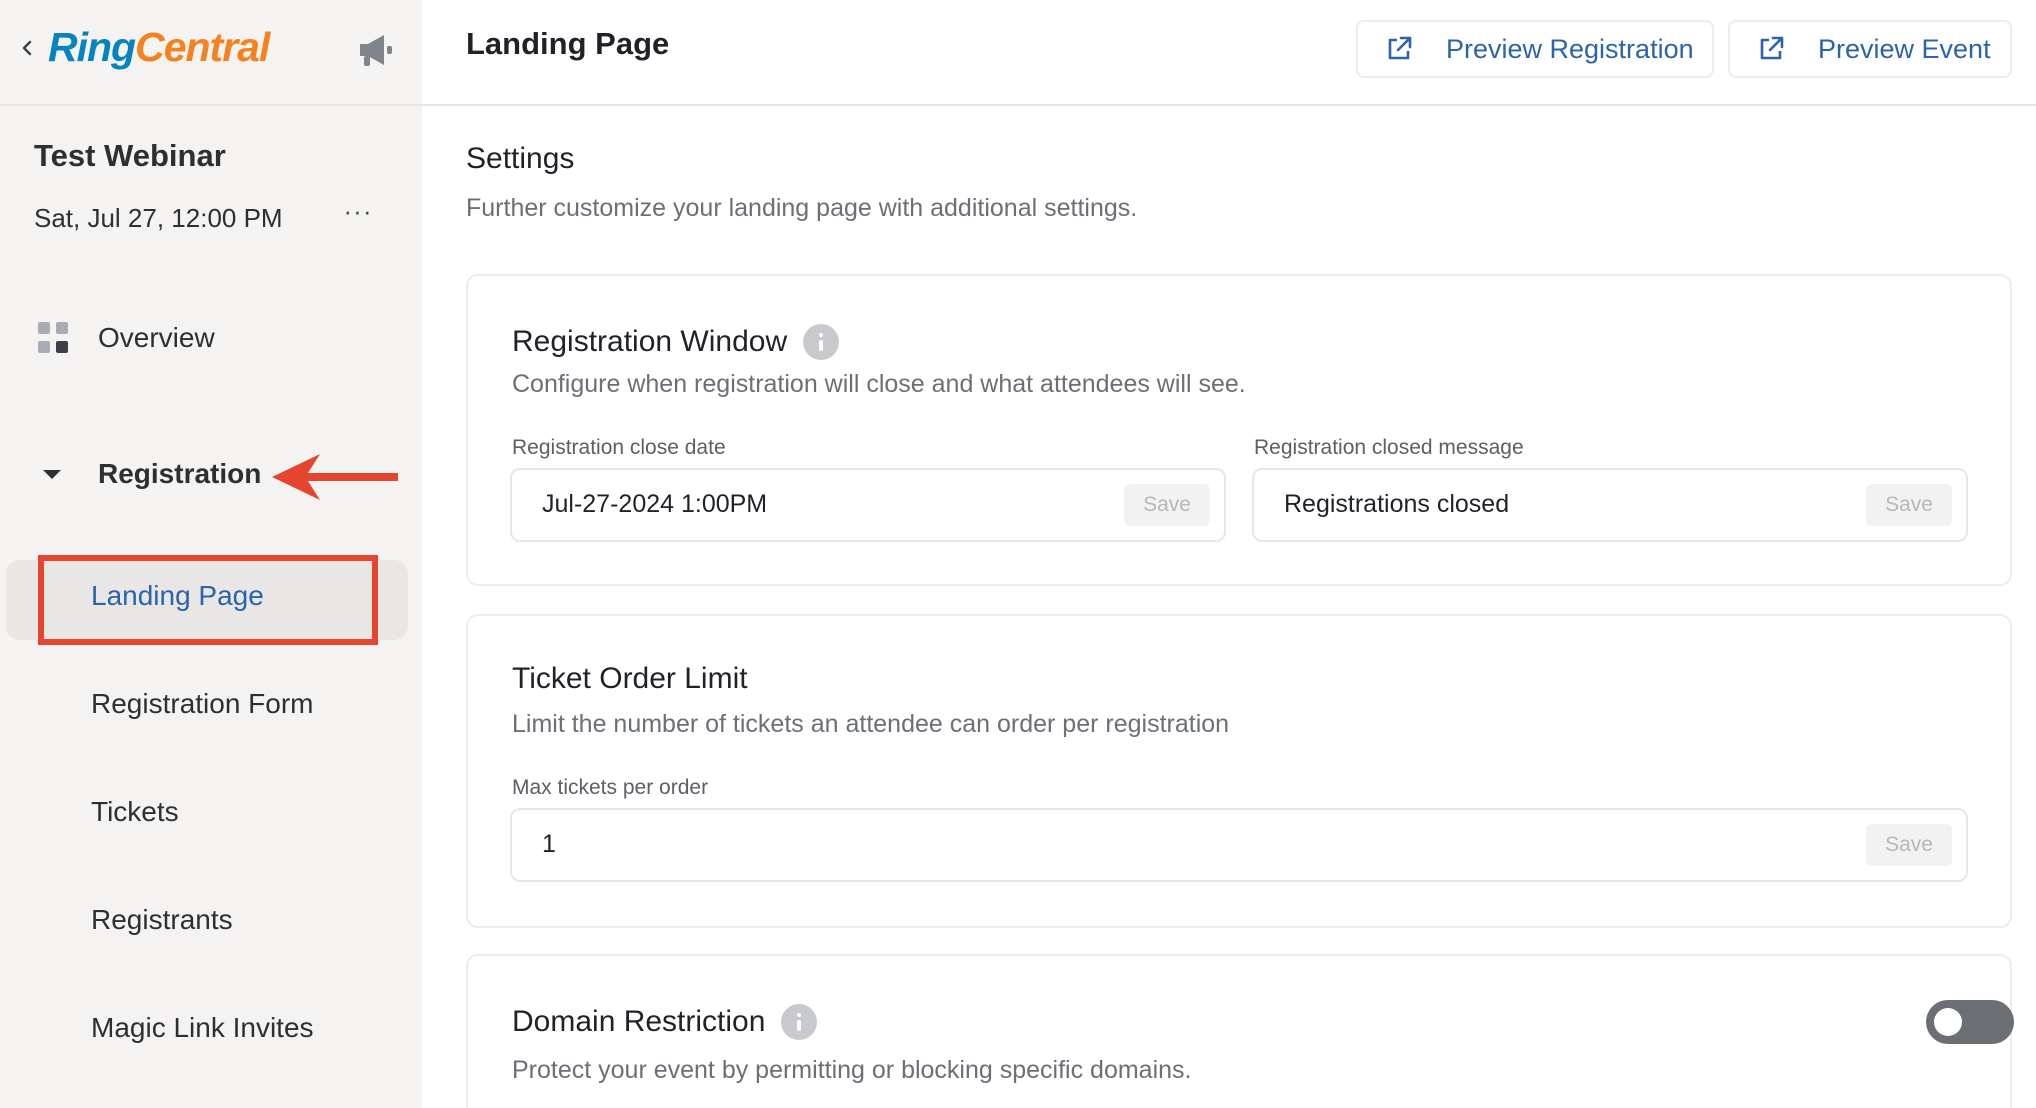 This screenshot has height=1108, width=2036. What do you see at coordinates (156, 337) in the screenshot?
I see `sidebar-item-label: Overview` at bounding box center [156, 337].